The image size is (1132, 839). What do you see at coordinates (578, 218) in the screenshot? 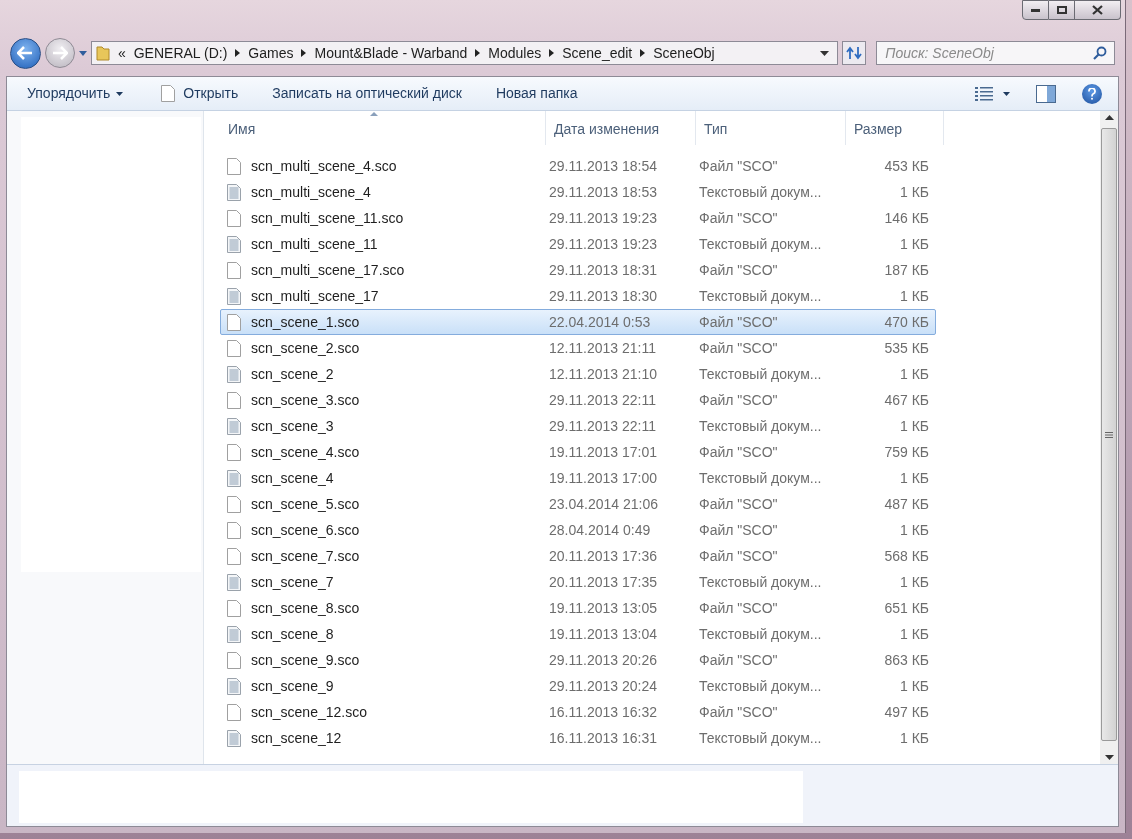
I see `file-row: scn_multi_scene_11.sco 29.11.2013 19:23 Файл "SCO" 146 КБ` at bounding box center [578, 218].